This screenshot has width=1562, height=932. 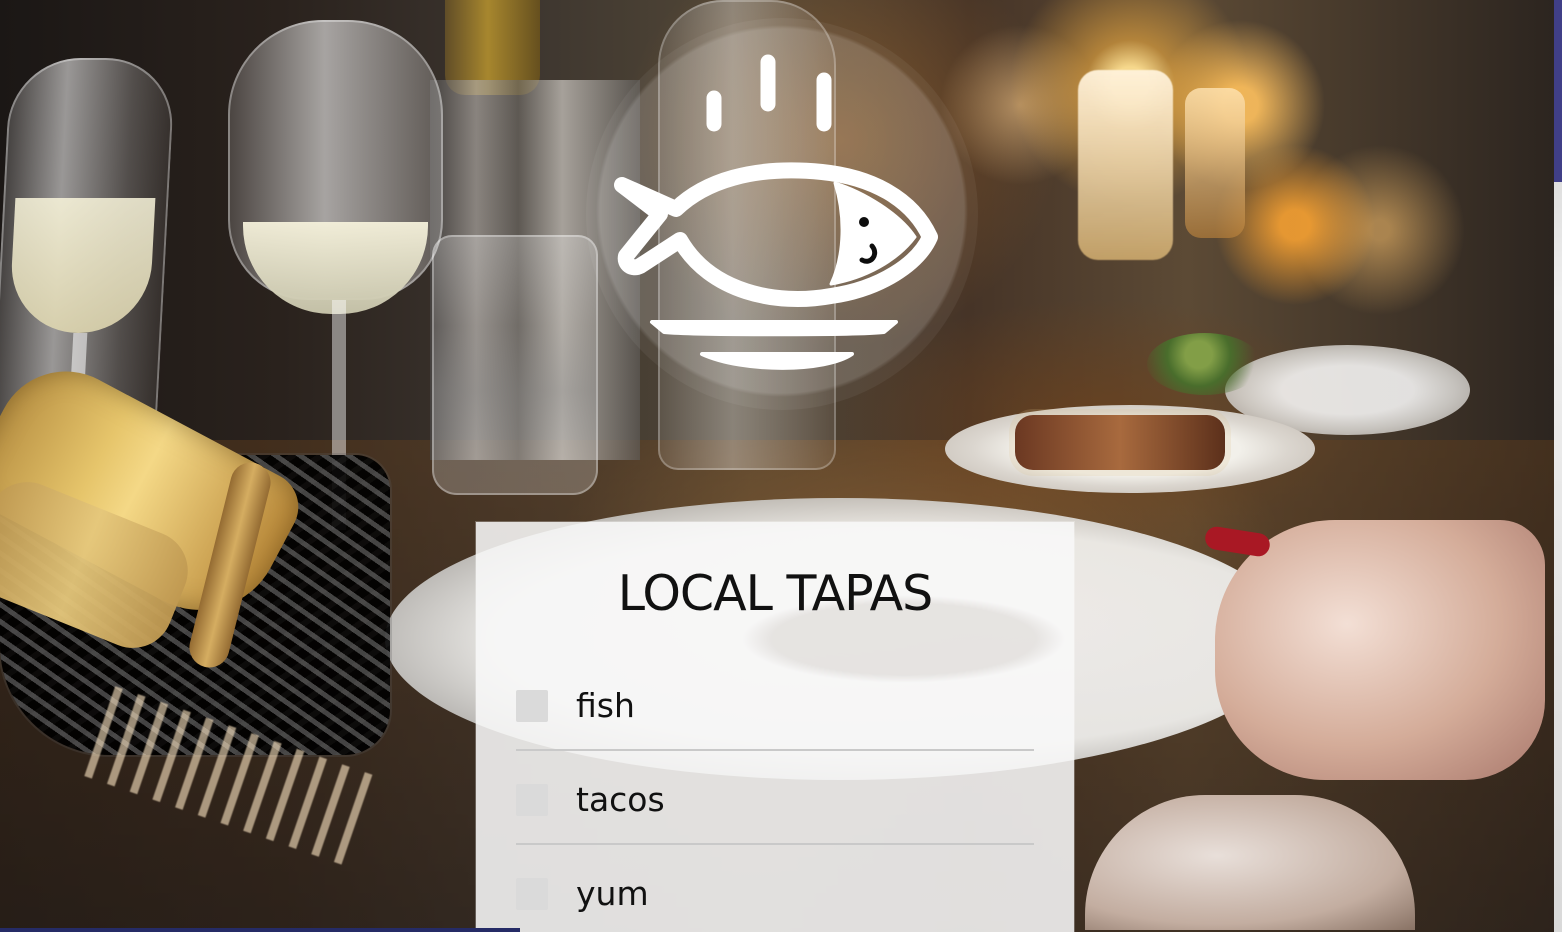 What do you see at coordinates (1380, 650) in the screenshot?
I see `hand-holding-plate-background` at bounding box center [1380, 650].